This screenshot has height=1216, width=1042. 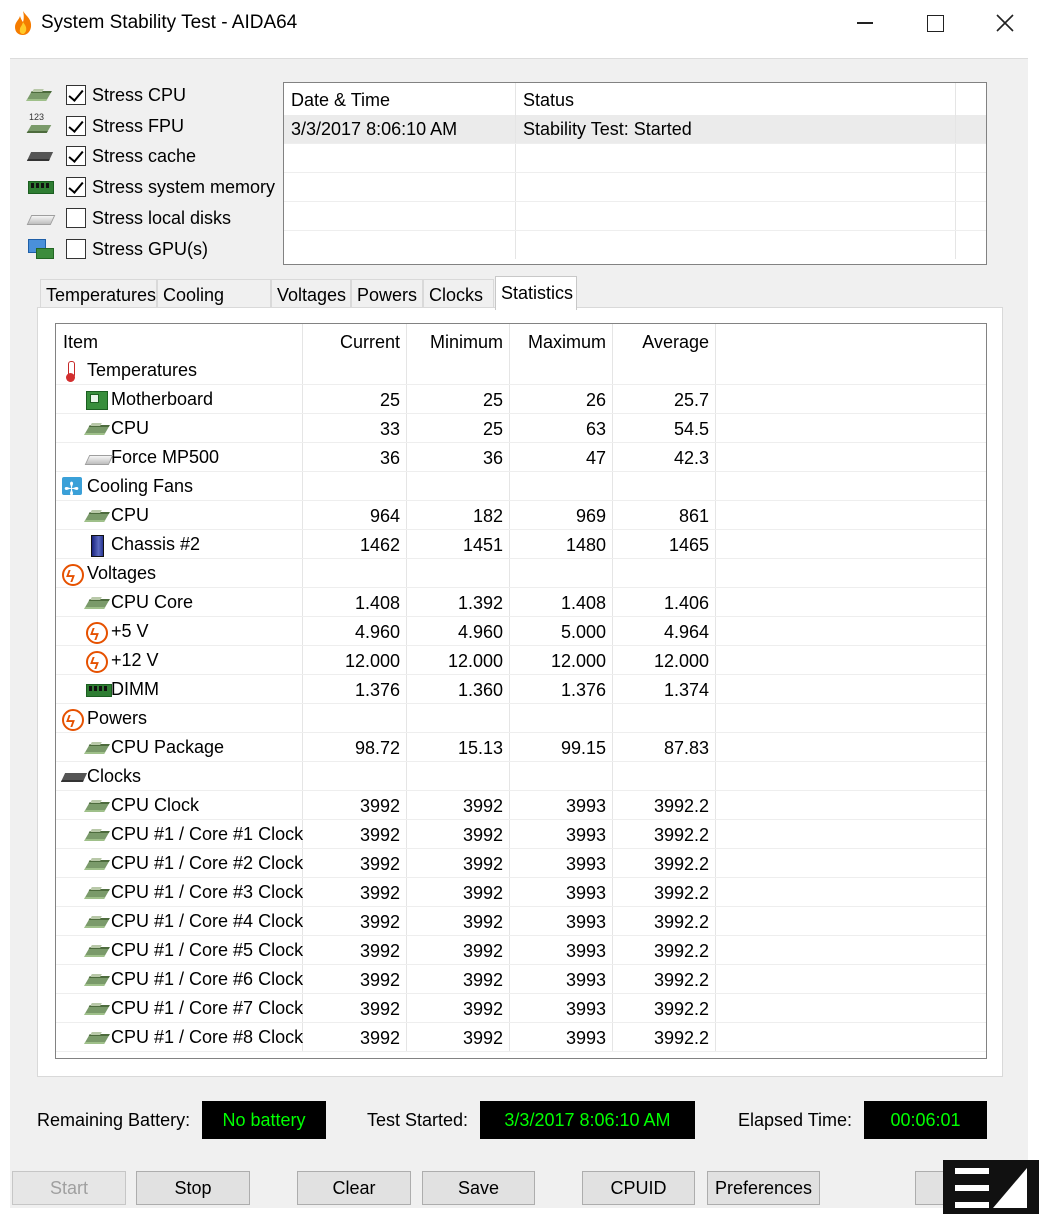 What do you see at coordinates (521, 979) in the screenshot?
I see `statistics-row: CPU #1 / Core #6 Clock 3992 3992 3993 3992.2` at bounding box center [521, 979].